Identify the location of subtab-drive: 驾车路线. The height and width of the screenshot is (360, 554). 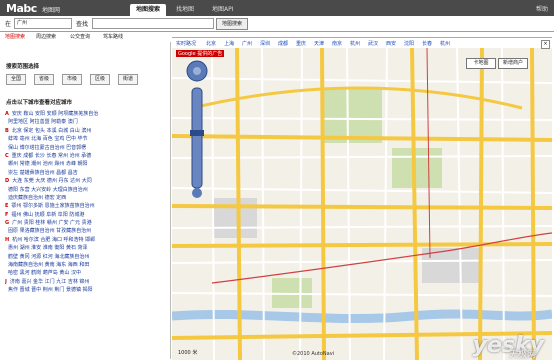
(113, 36).